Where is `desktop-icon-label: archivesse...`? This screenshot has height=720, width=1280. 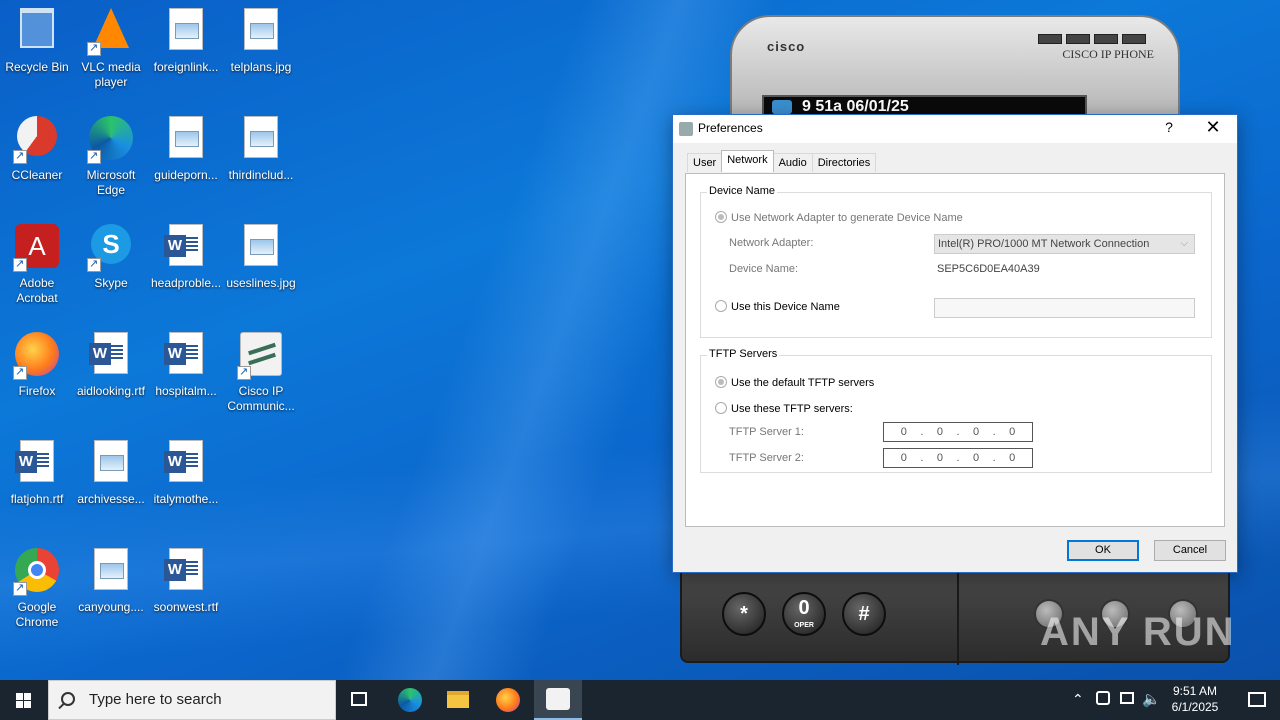 desktop-icon-label: archivesse... is located at coordinates (111, 499).